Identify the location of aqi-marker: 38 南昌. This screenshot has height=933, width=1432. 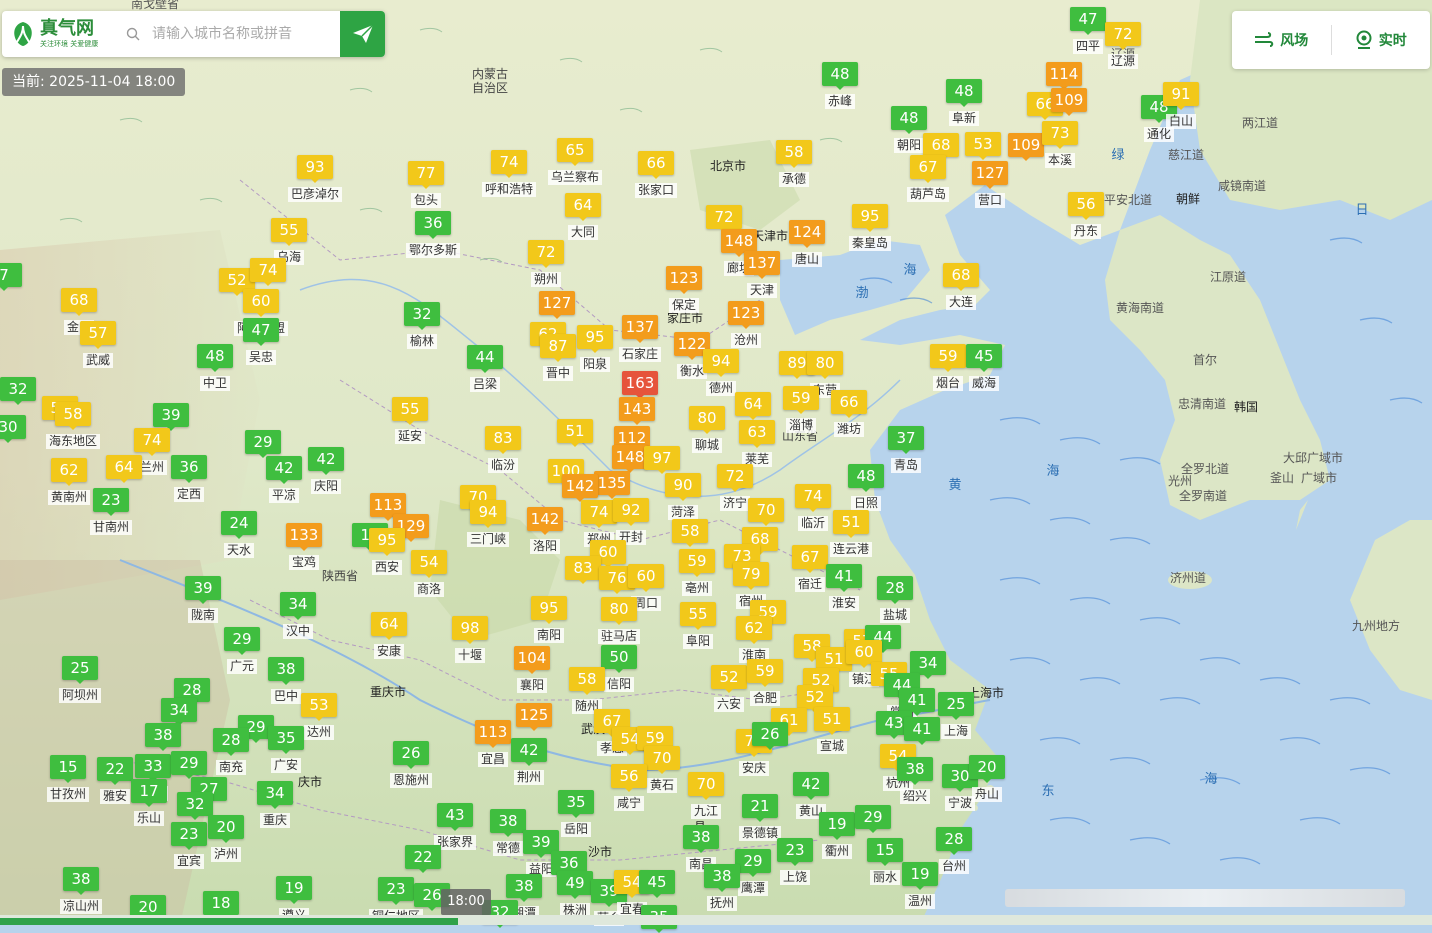
(701, 848).